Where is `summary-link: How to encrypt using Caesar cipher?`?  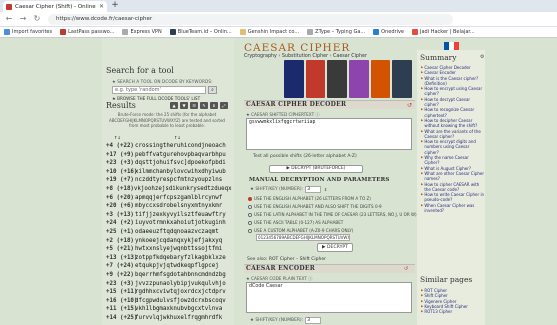 summary-link: How to encrypt using Caesar cipher? is located at coordinates (453, 91).